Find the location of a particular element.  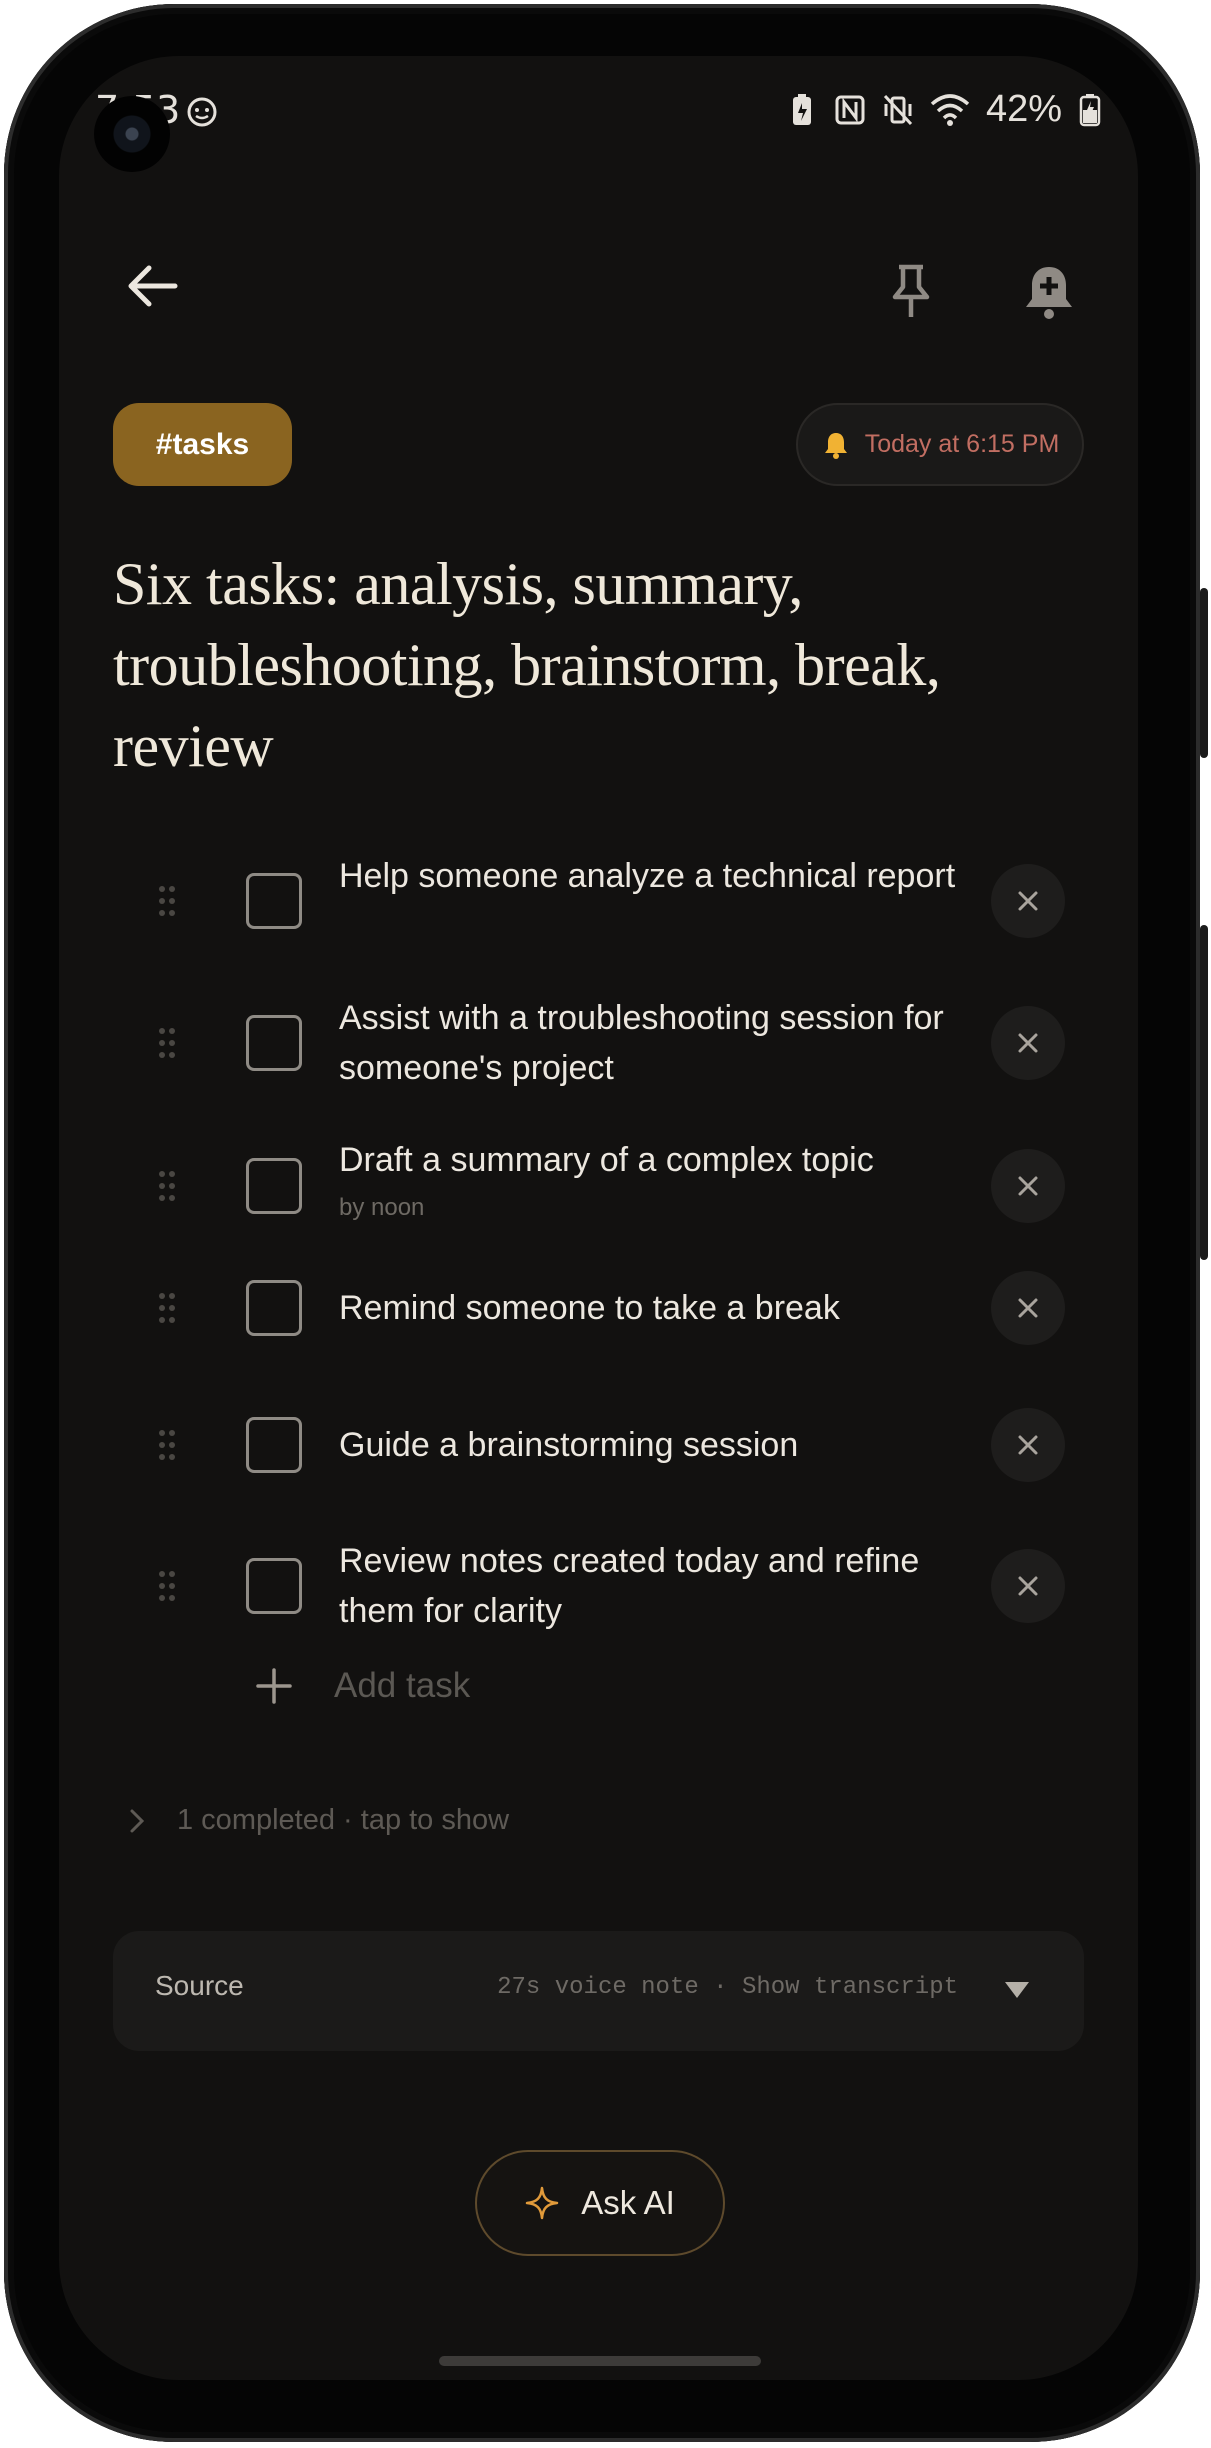

nfc-icon is located at coordinates (850, 109).